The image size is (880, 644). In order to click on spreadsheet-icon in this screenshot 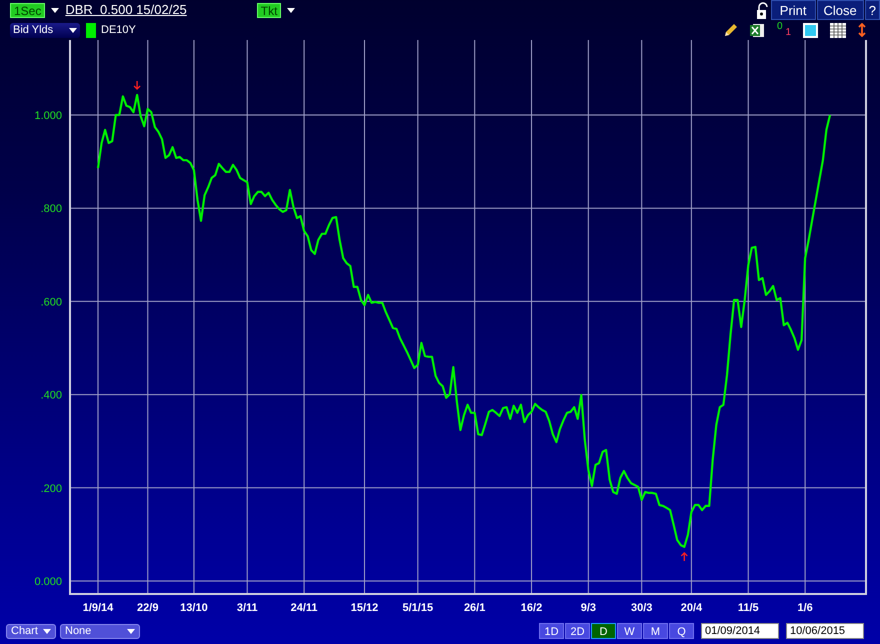, I will do `click(757, 30)`.